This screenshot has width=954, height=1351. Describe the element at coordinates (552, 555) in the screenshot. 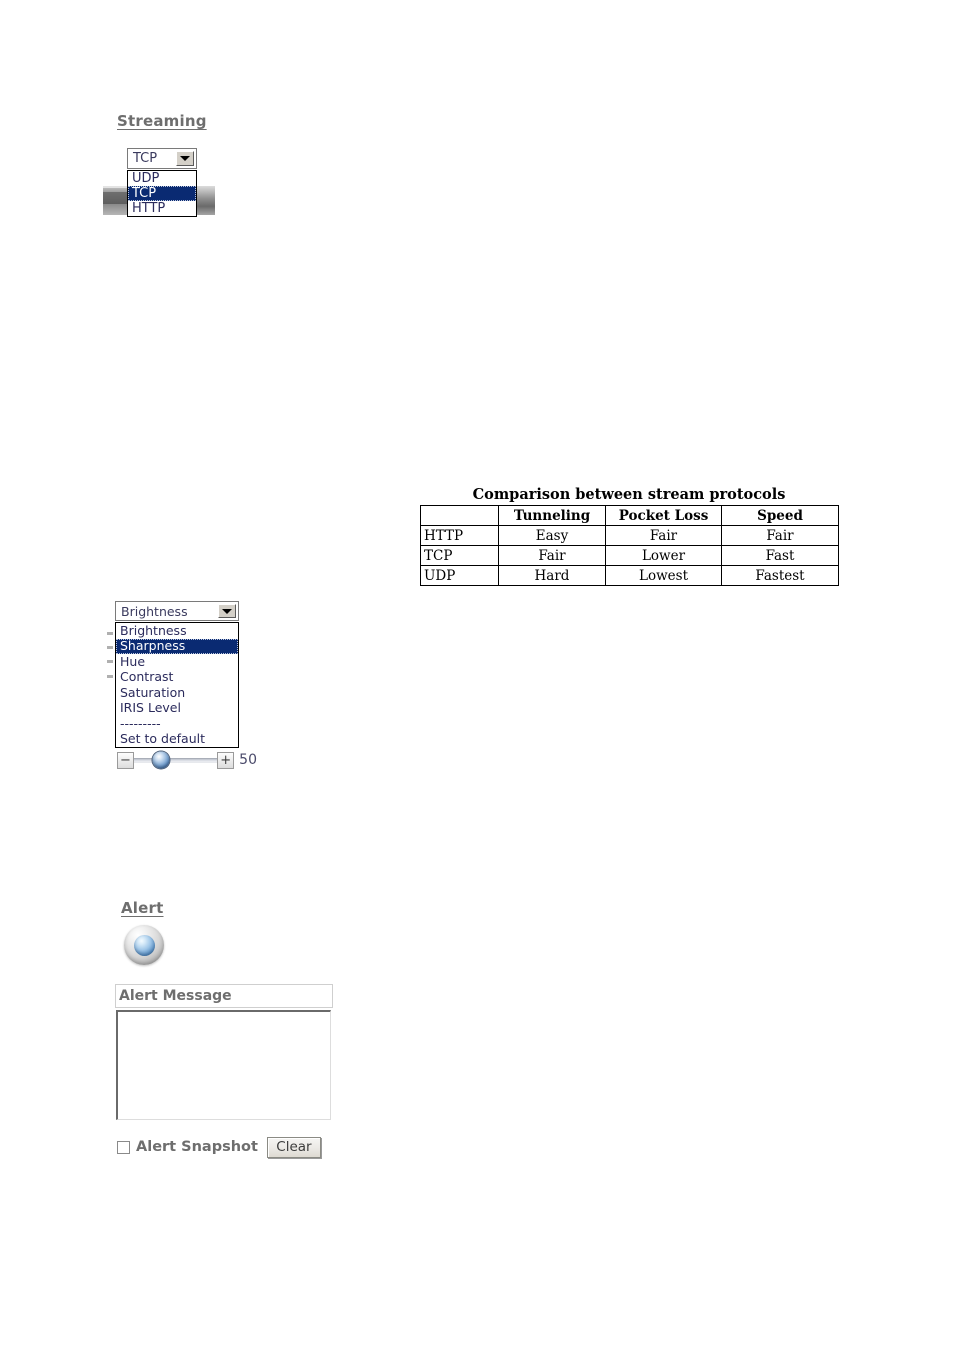

I see `cell-tcp-tunneling: Fair` at that location.